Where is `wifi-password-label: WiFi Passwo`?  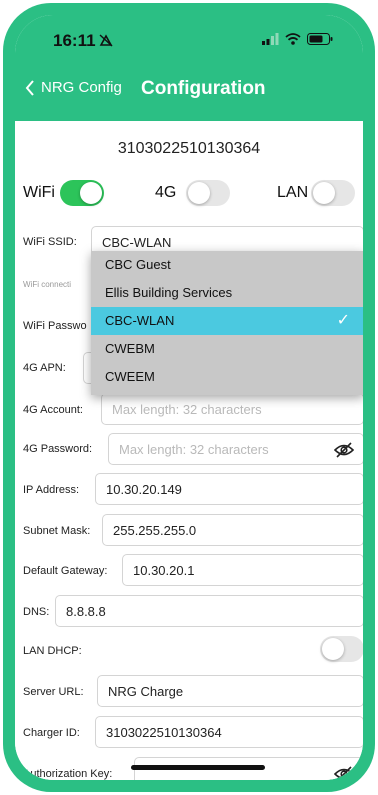
wifi-password-label: WiFi Passwo is located at coordinates (55, 326).